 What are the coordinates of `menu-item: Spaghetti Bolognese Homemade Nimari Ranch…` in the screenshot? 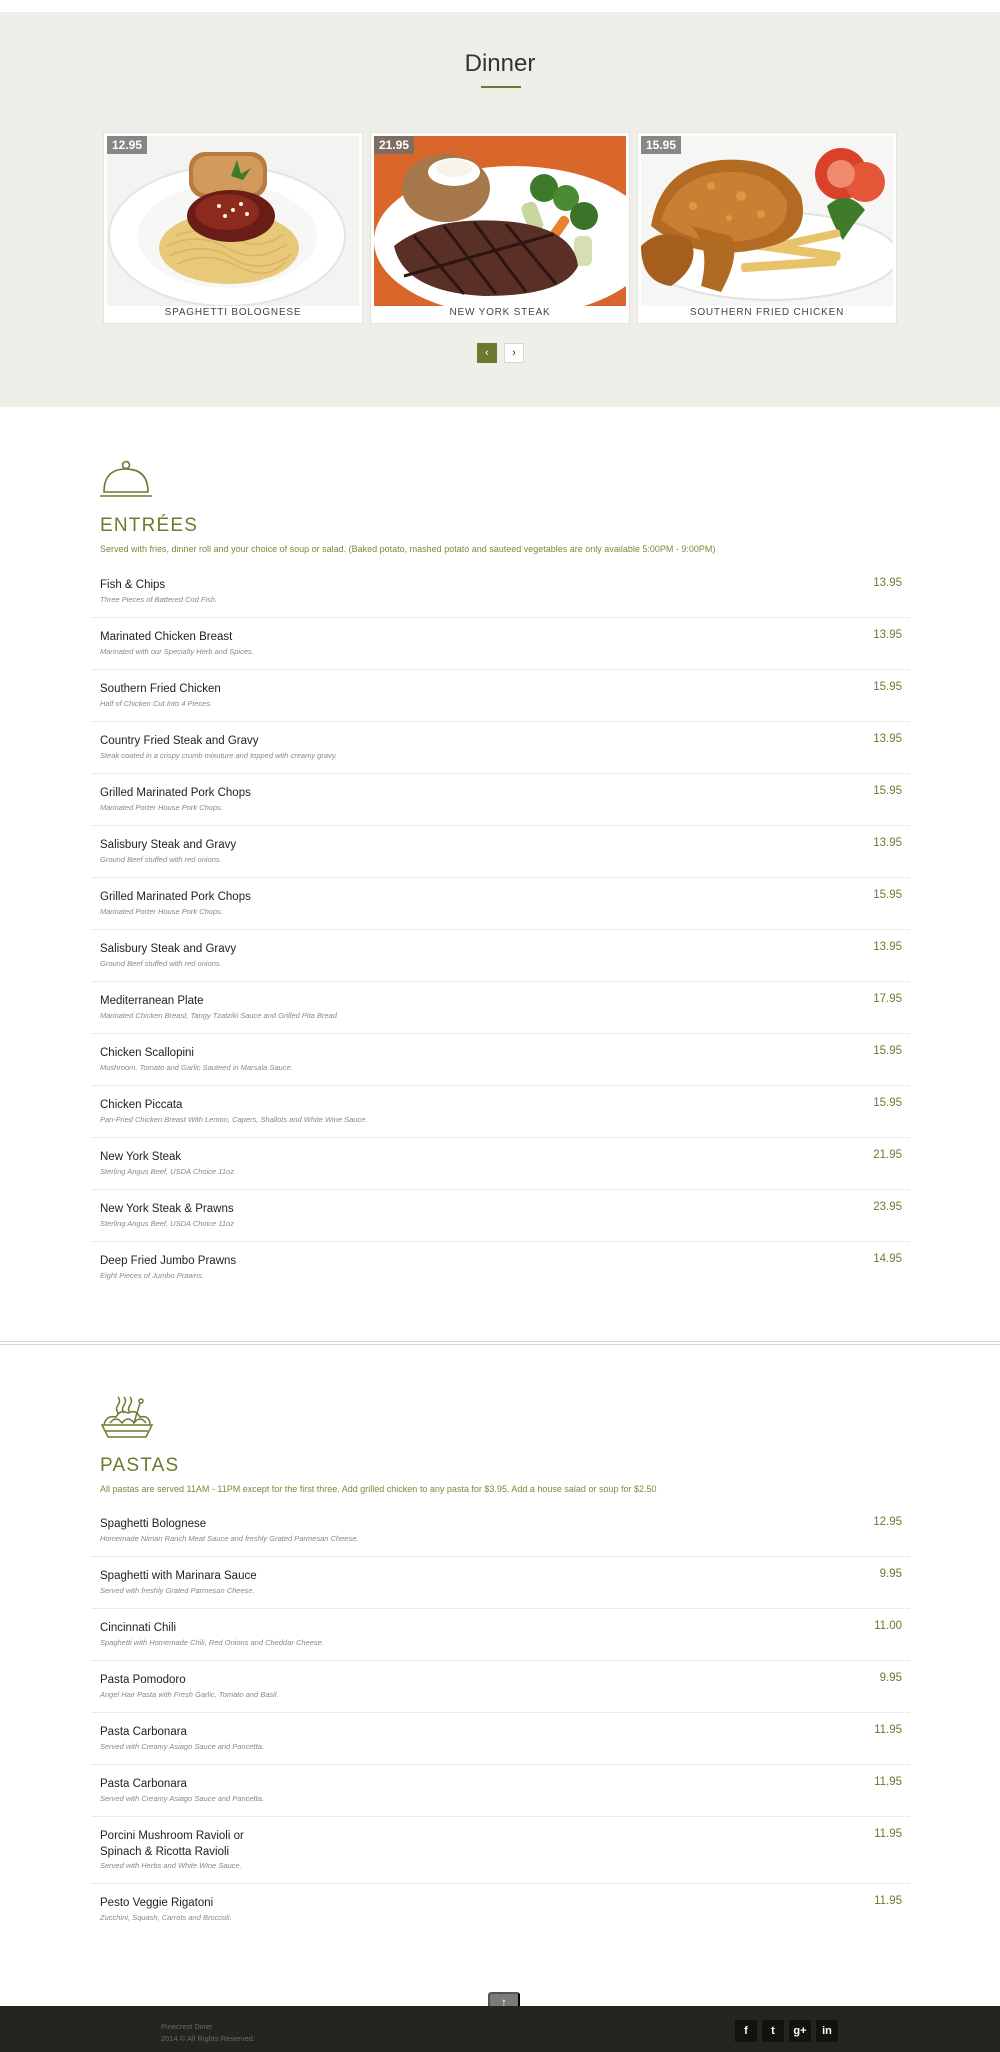 It's located at (501, 1531).